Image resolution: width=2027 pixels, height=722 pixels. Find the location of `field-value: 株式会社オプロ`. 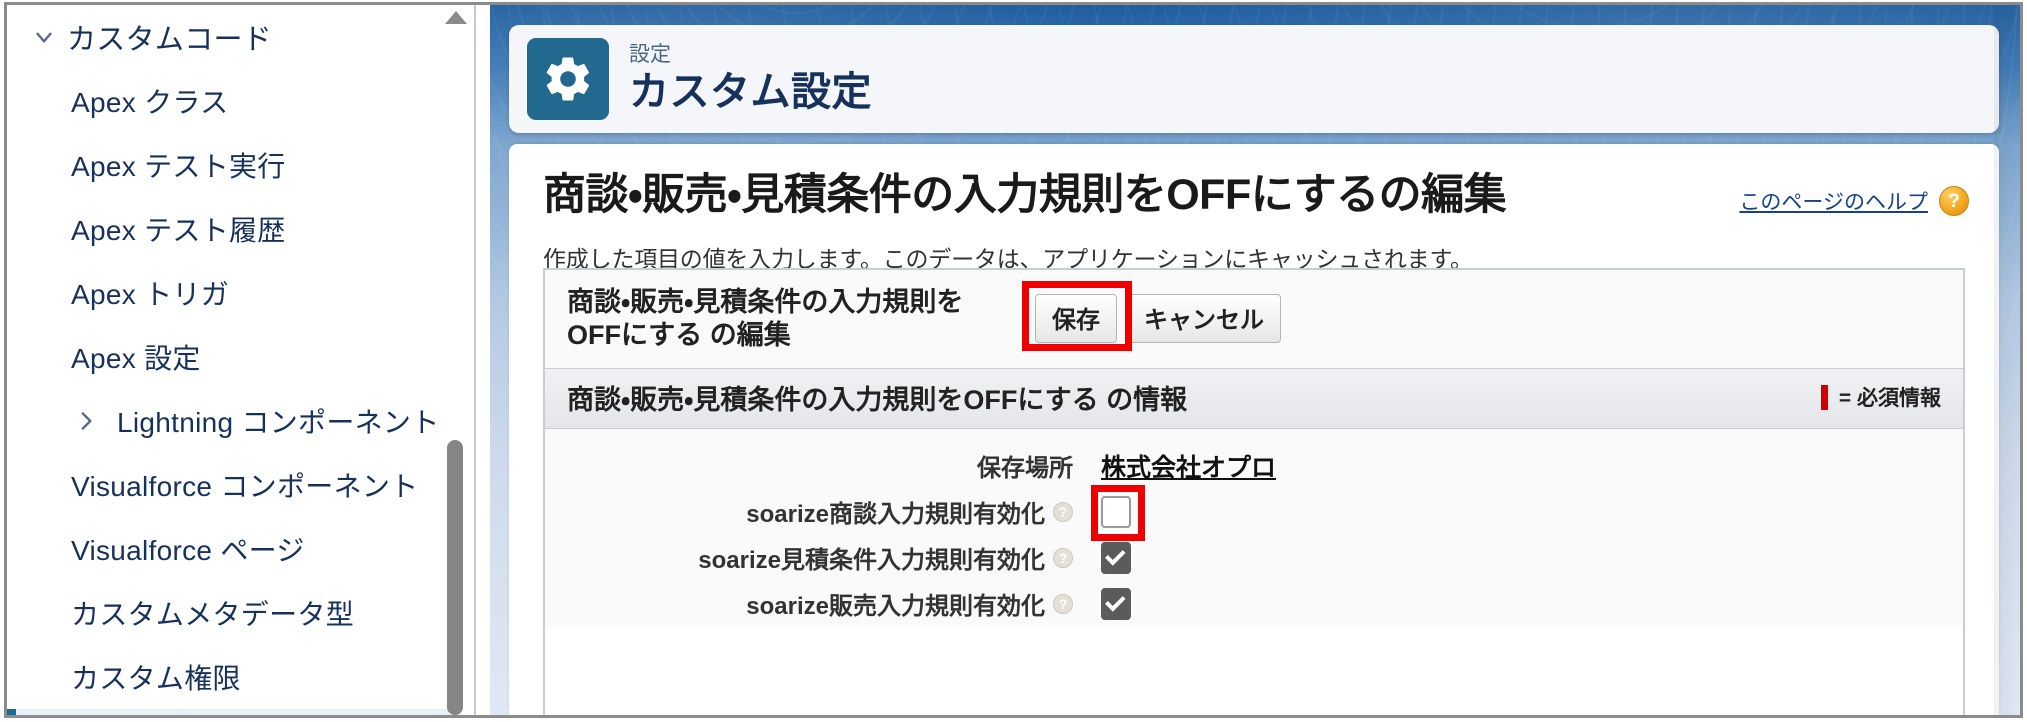

field-value: 株式会社オプロ is located at coordinates (1188, 466).